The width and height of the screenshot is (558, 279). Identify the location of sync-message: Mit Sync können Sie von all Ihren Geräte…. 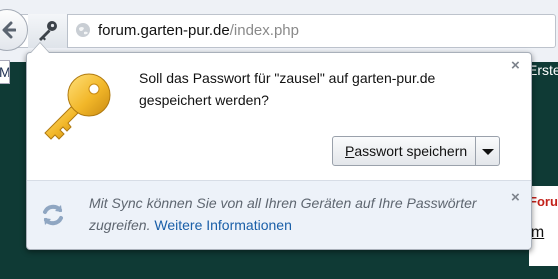
(294, 214).